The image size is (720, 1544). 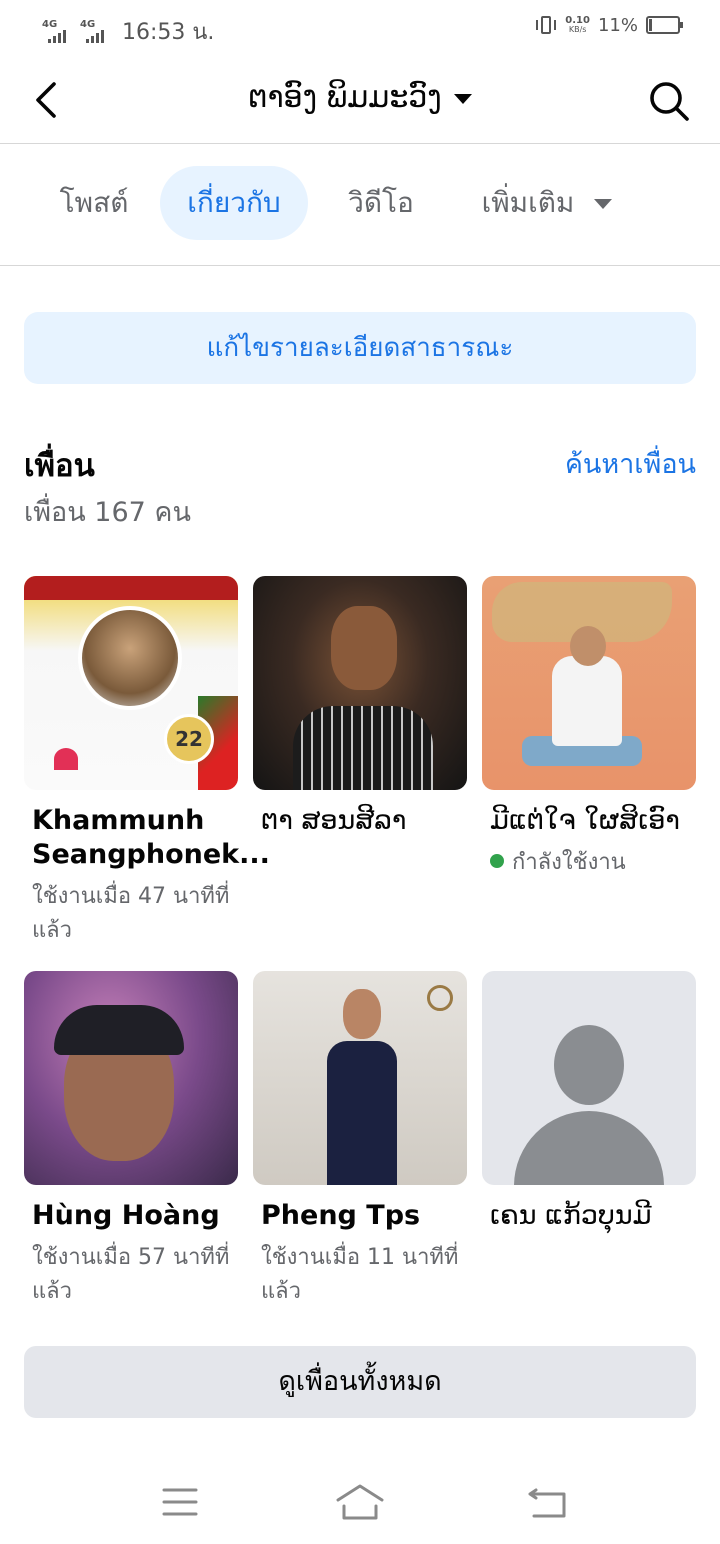 I want to click on tab-label: เพิ่มเติม, so click(x=528, y=202).